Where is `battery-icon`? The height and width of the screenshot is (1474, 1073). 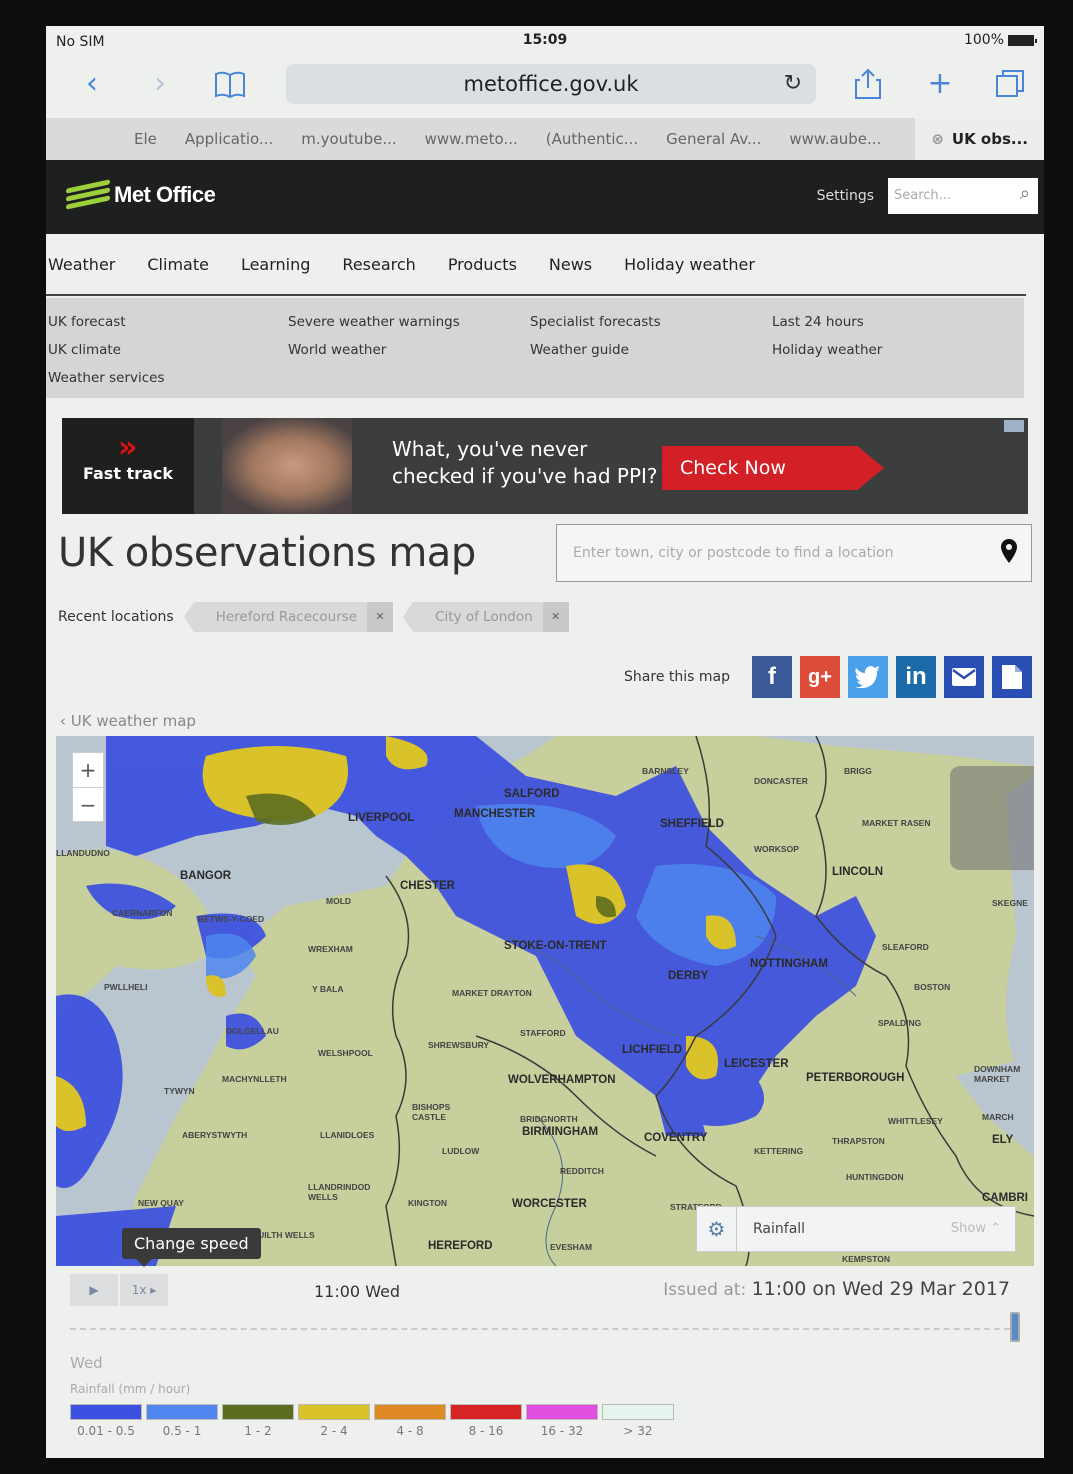
battery-icon is located at coordinates (1022, 40).